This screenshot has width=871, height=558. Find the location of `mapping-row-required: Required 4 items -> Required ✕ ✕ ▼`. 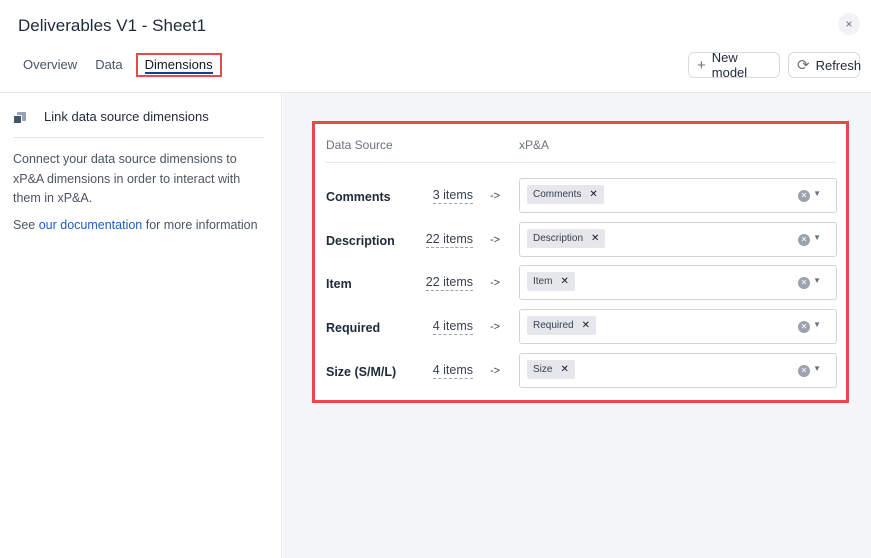

mapping-row-required: Required 4 items -> Required ✕ ✕ ▼ is located at coordinates (580, 327).